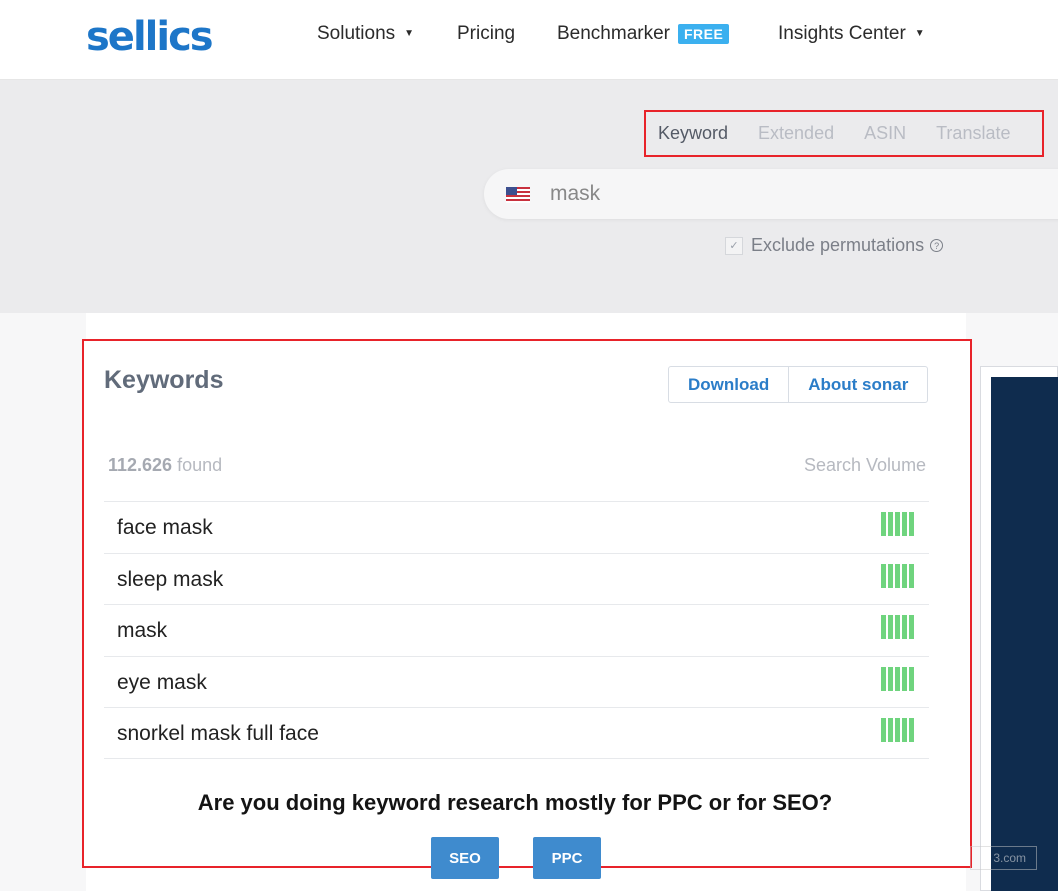 This screenshot has width=1058, height=891. I want to click on exclude-permutations-label: Exclude permutations, so click(838, 245).